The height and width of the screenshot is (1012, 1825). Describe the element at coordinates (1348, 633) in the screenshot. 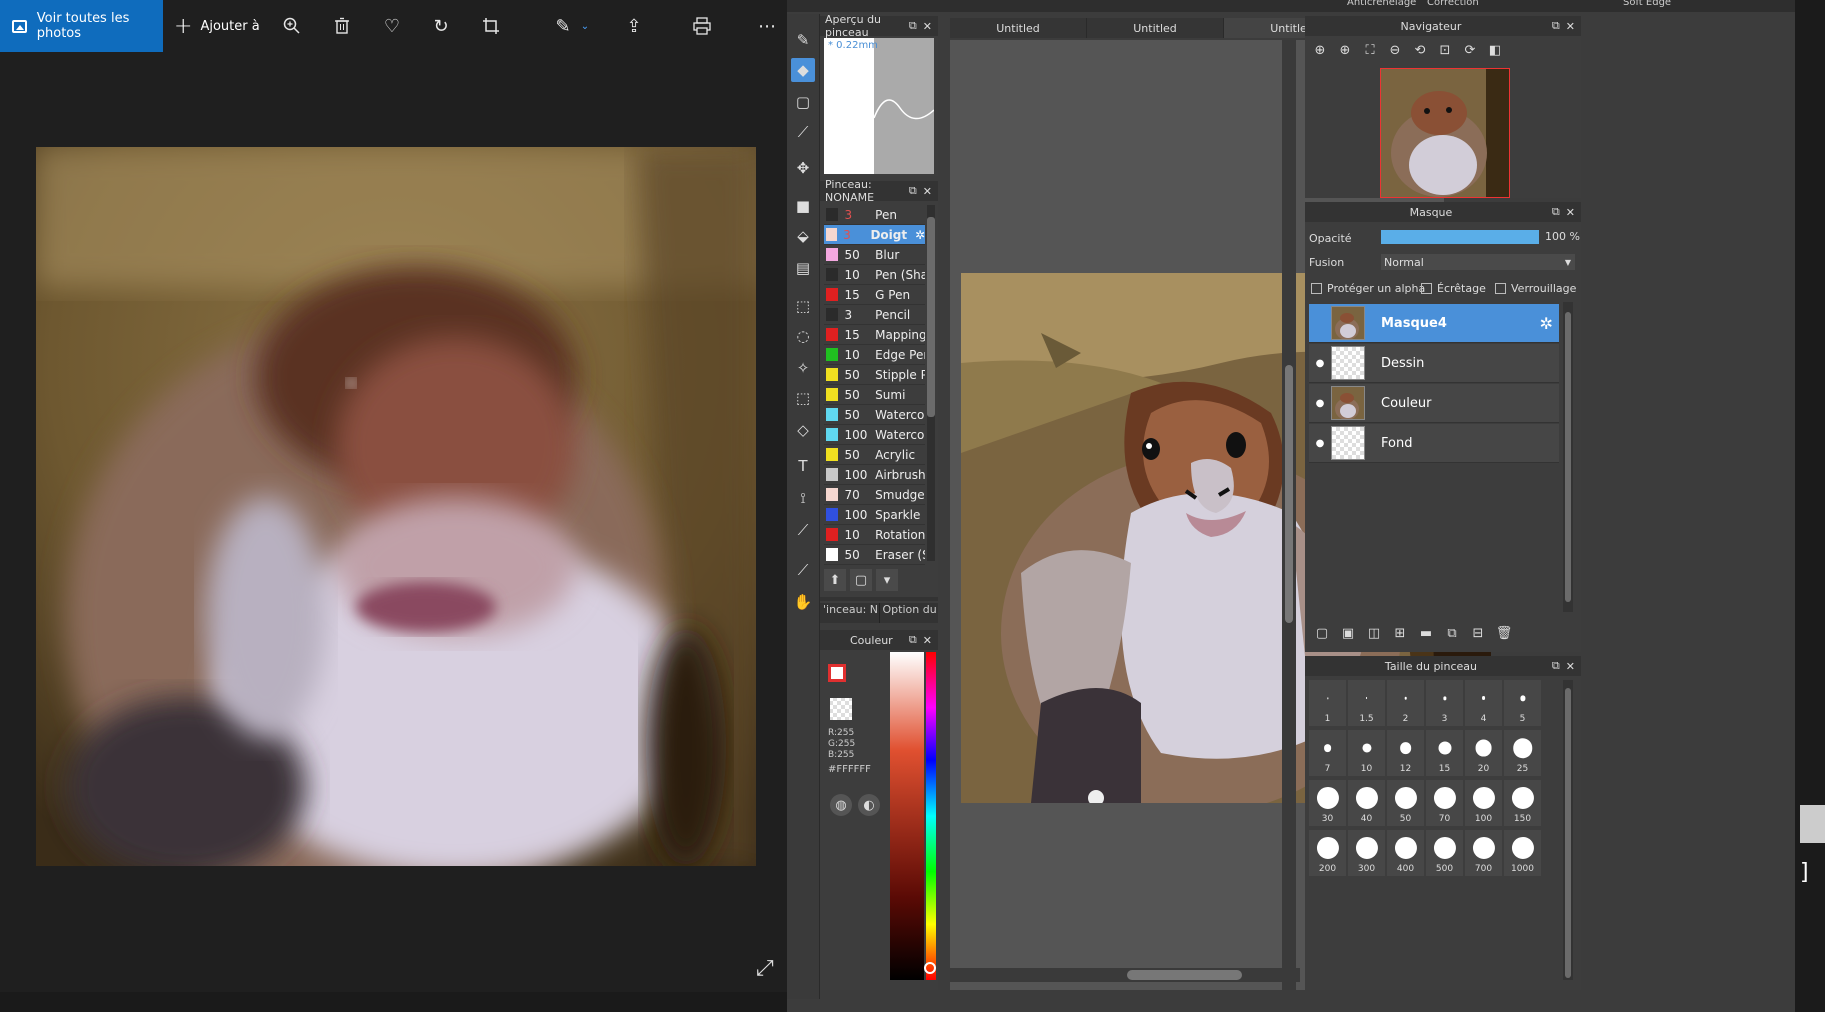

I see `new-layer-8bit-icon: ▣` at that location.